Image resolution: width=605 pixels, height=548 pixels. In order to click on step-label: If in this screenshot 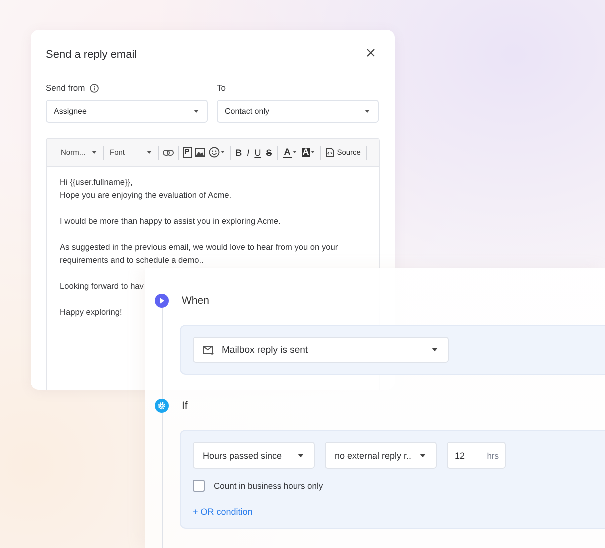, I will do `click(185, 406)`.